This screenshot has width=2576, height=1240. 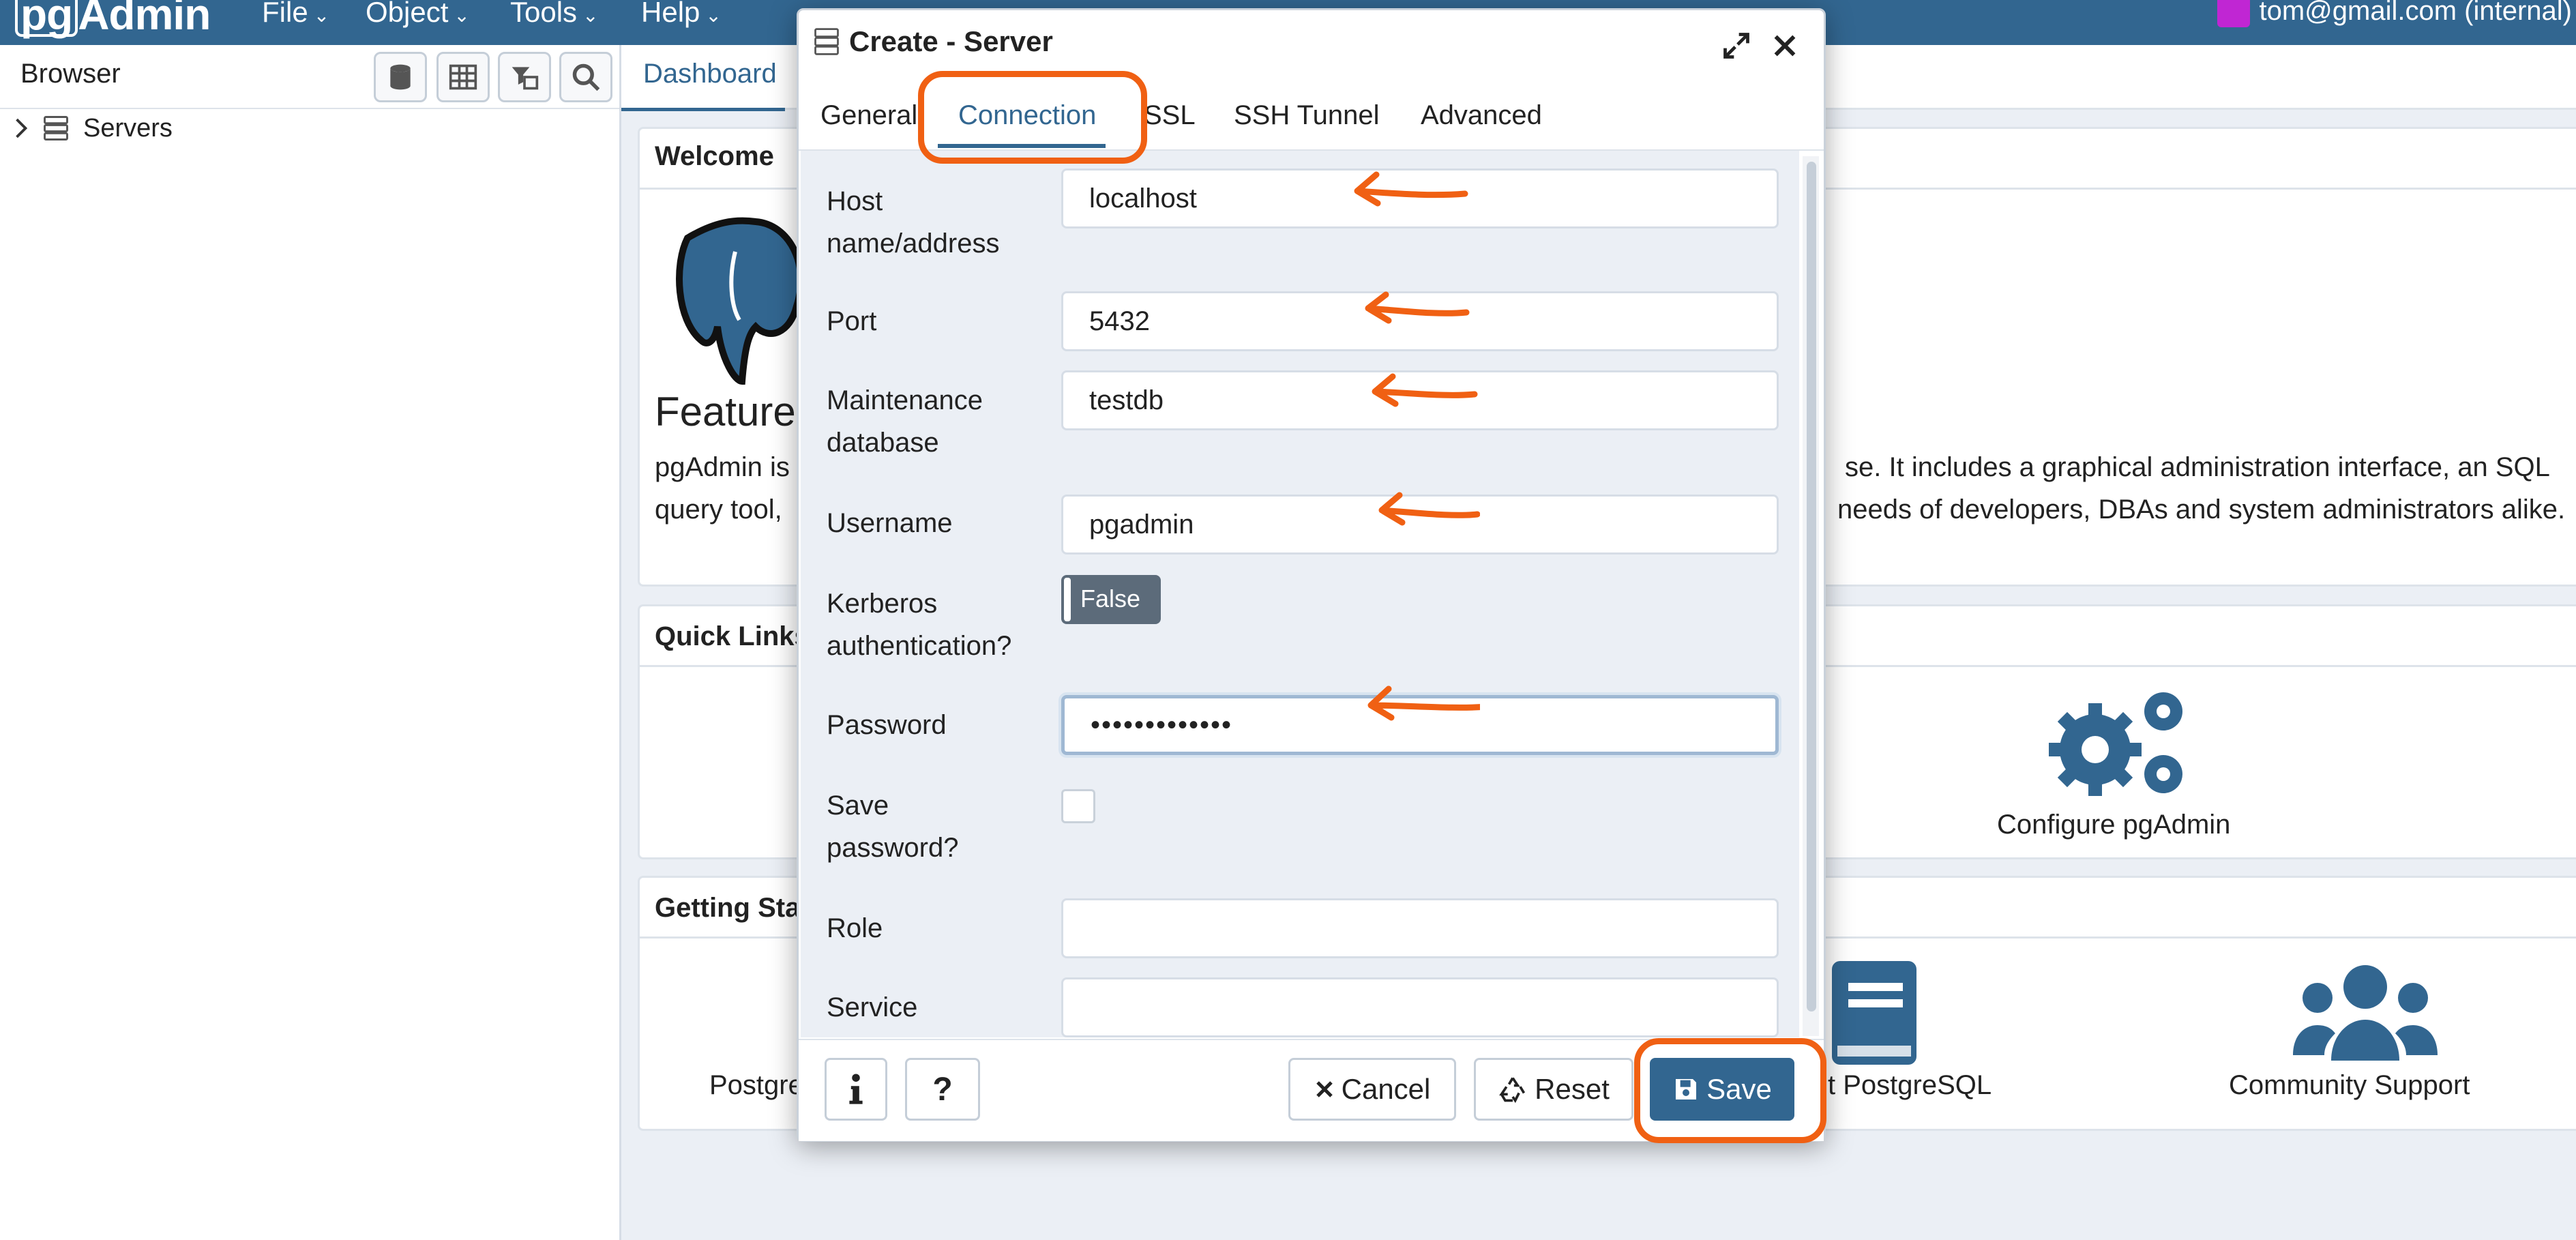 What do you see at coordinates (1874, 1012) in the screenshot?
I see `book-icon` at bounding box center [1874, 1012].